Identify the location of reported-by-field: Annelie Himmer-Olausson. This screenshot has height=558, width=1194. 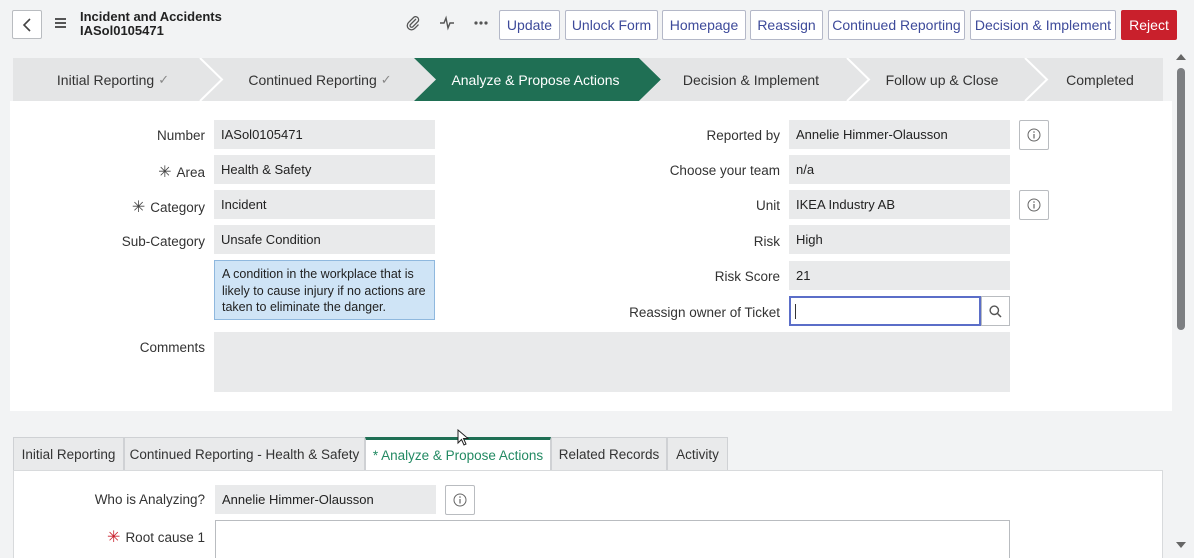
(899, 134).